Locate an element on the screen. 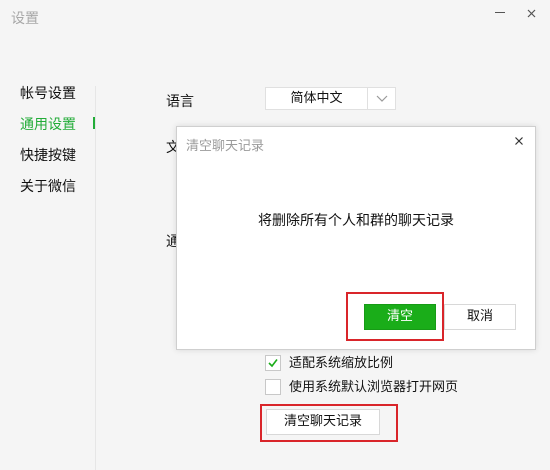 This screenshot has height=470, width=550. sidebar-item-shortcuts: 快捷按键 is located at coordinates (48, 155).